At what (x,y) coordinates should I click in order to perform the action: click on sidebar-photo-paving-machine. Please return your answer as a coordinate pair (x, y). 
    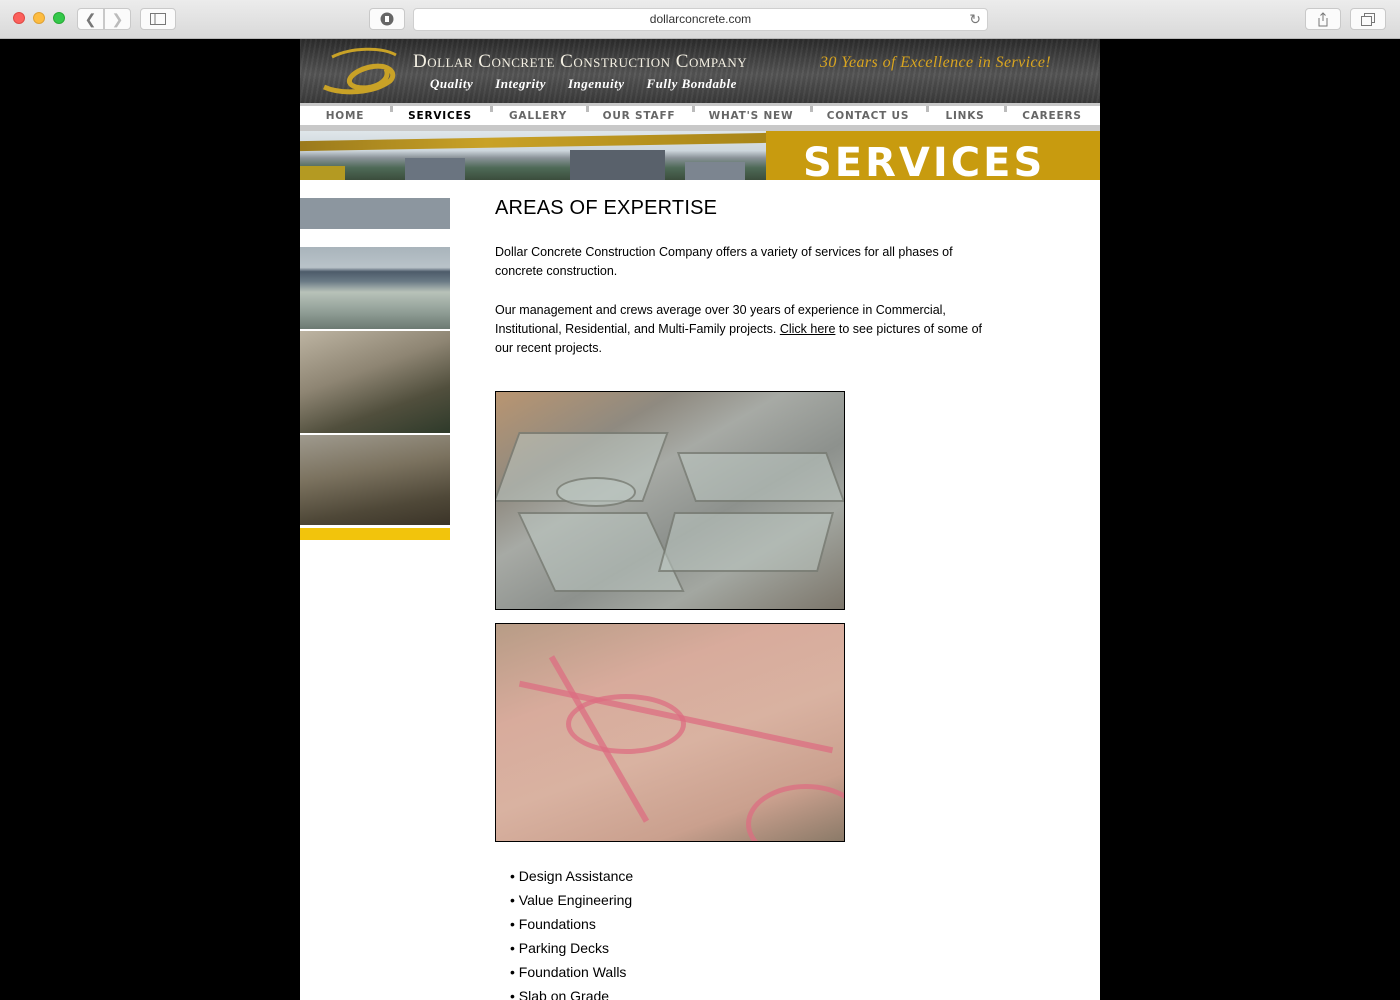
    Looking at the image, I should click on (375, 382).